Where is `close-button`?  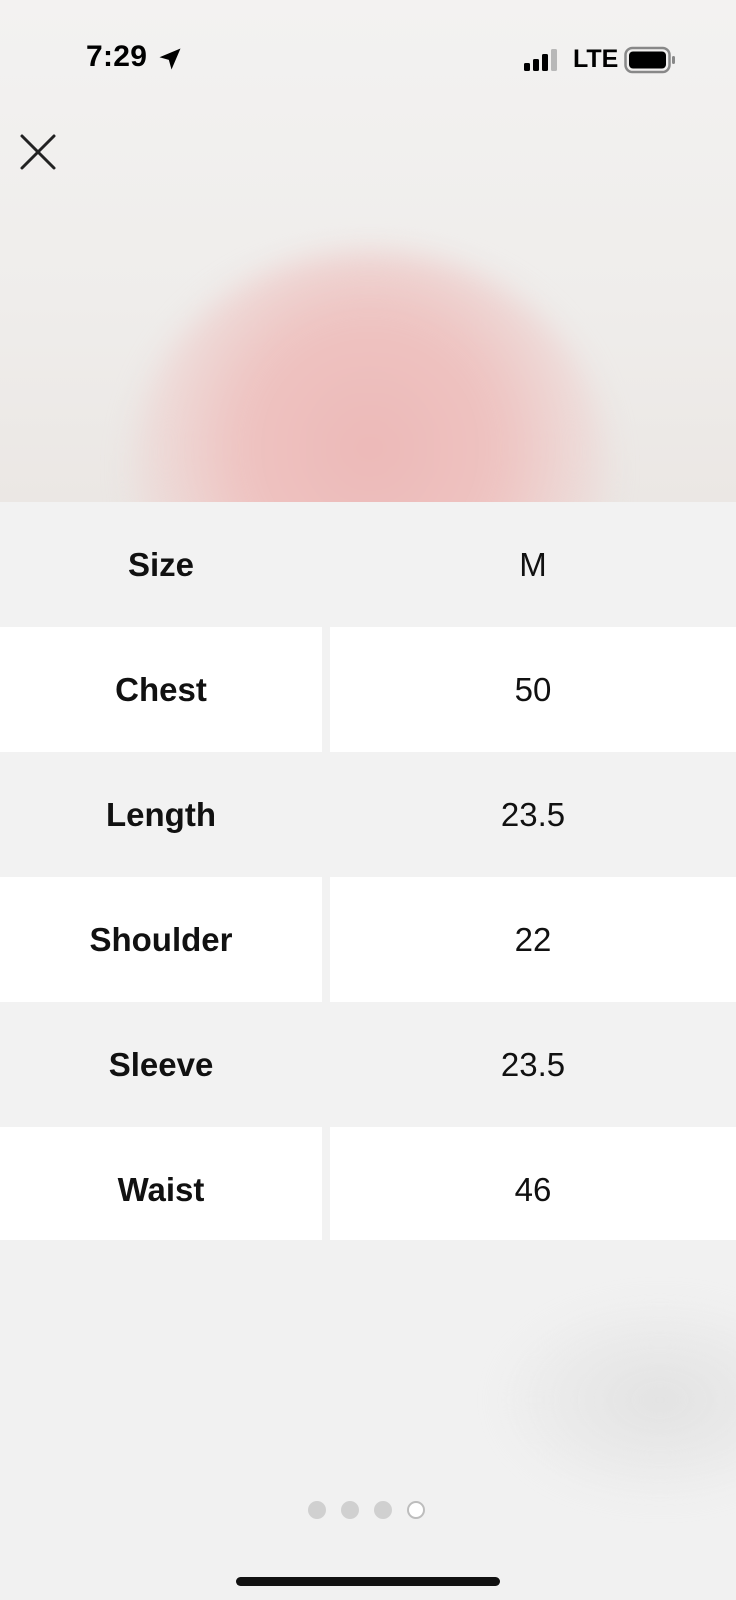
close-button is located at coordinates (38, 152).